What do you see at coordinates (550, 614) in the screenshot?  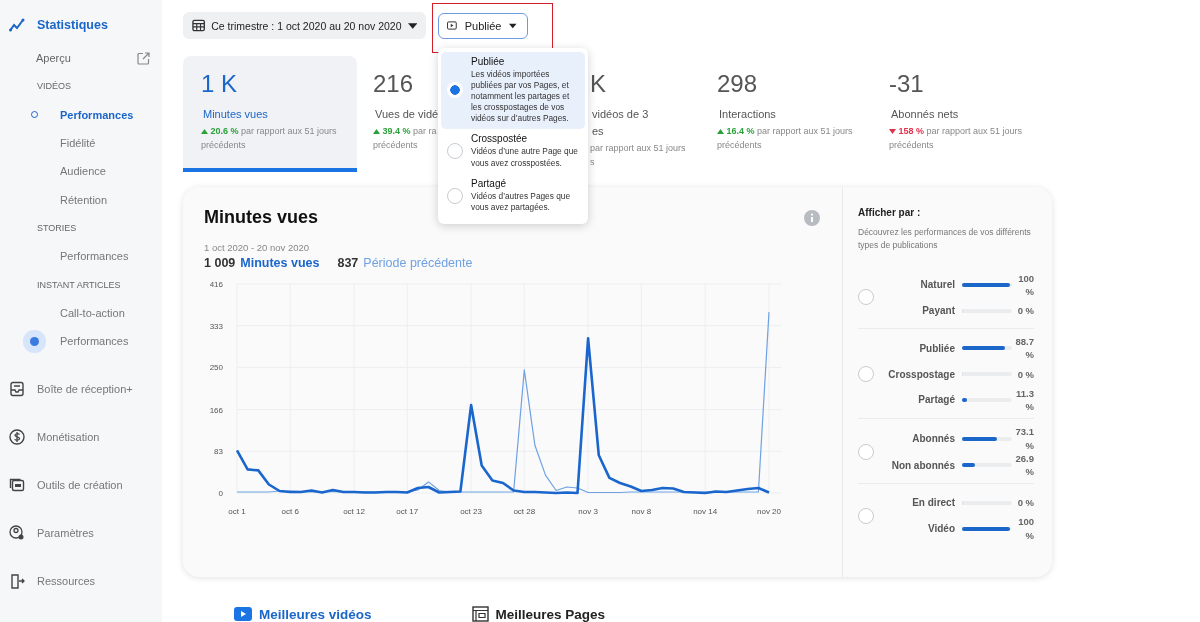 I see `section-title: Meilleures Pages` at bounding box center [550, 614].